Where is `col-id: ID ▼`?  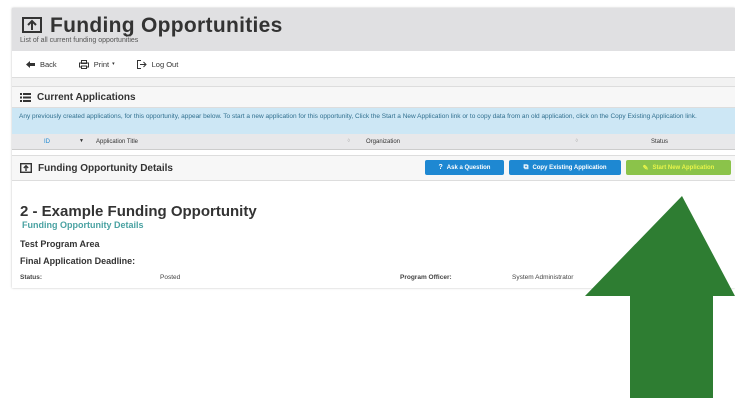 col-id: ID ▼ is located at coordinates (48, 141).